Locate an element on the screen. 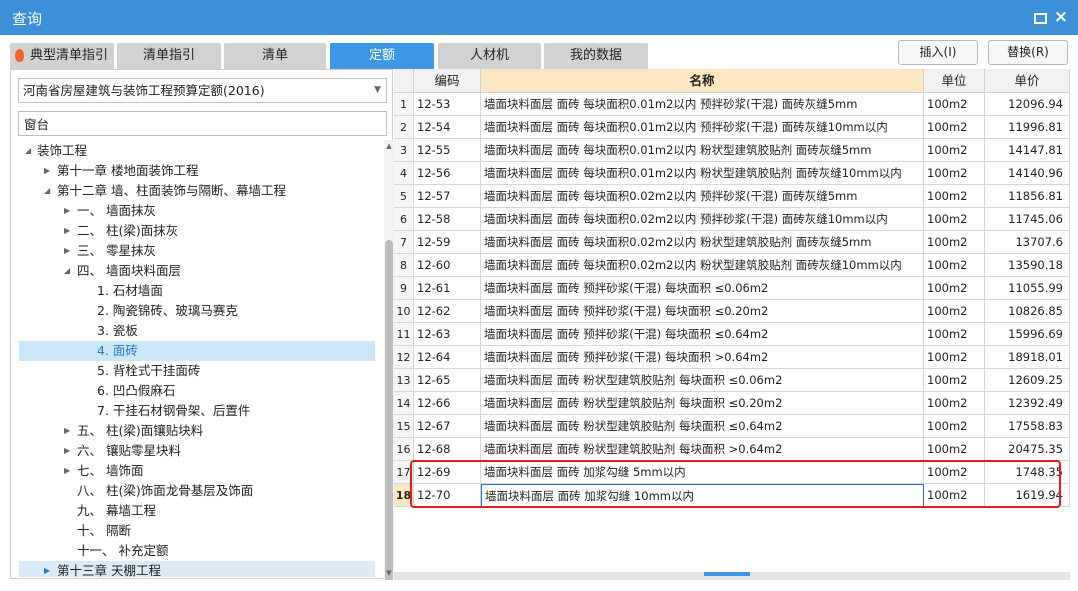  scroll-up-icon: ▲ is located at coordinates (389, 146).